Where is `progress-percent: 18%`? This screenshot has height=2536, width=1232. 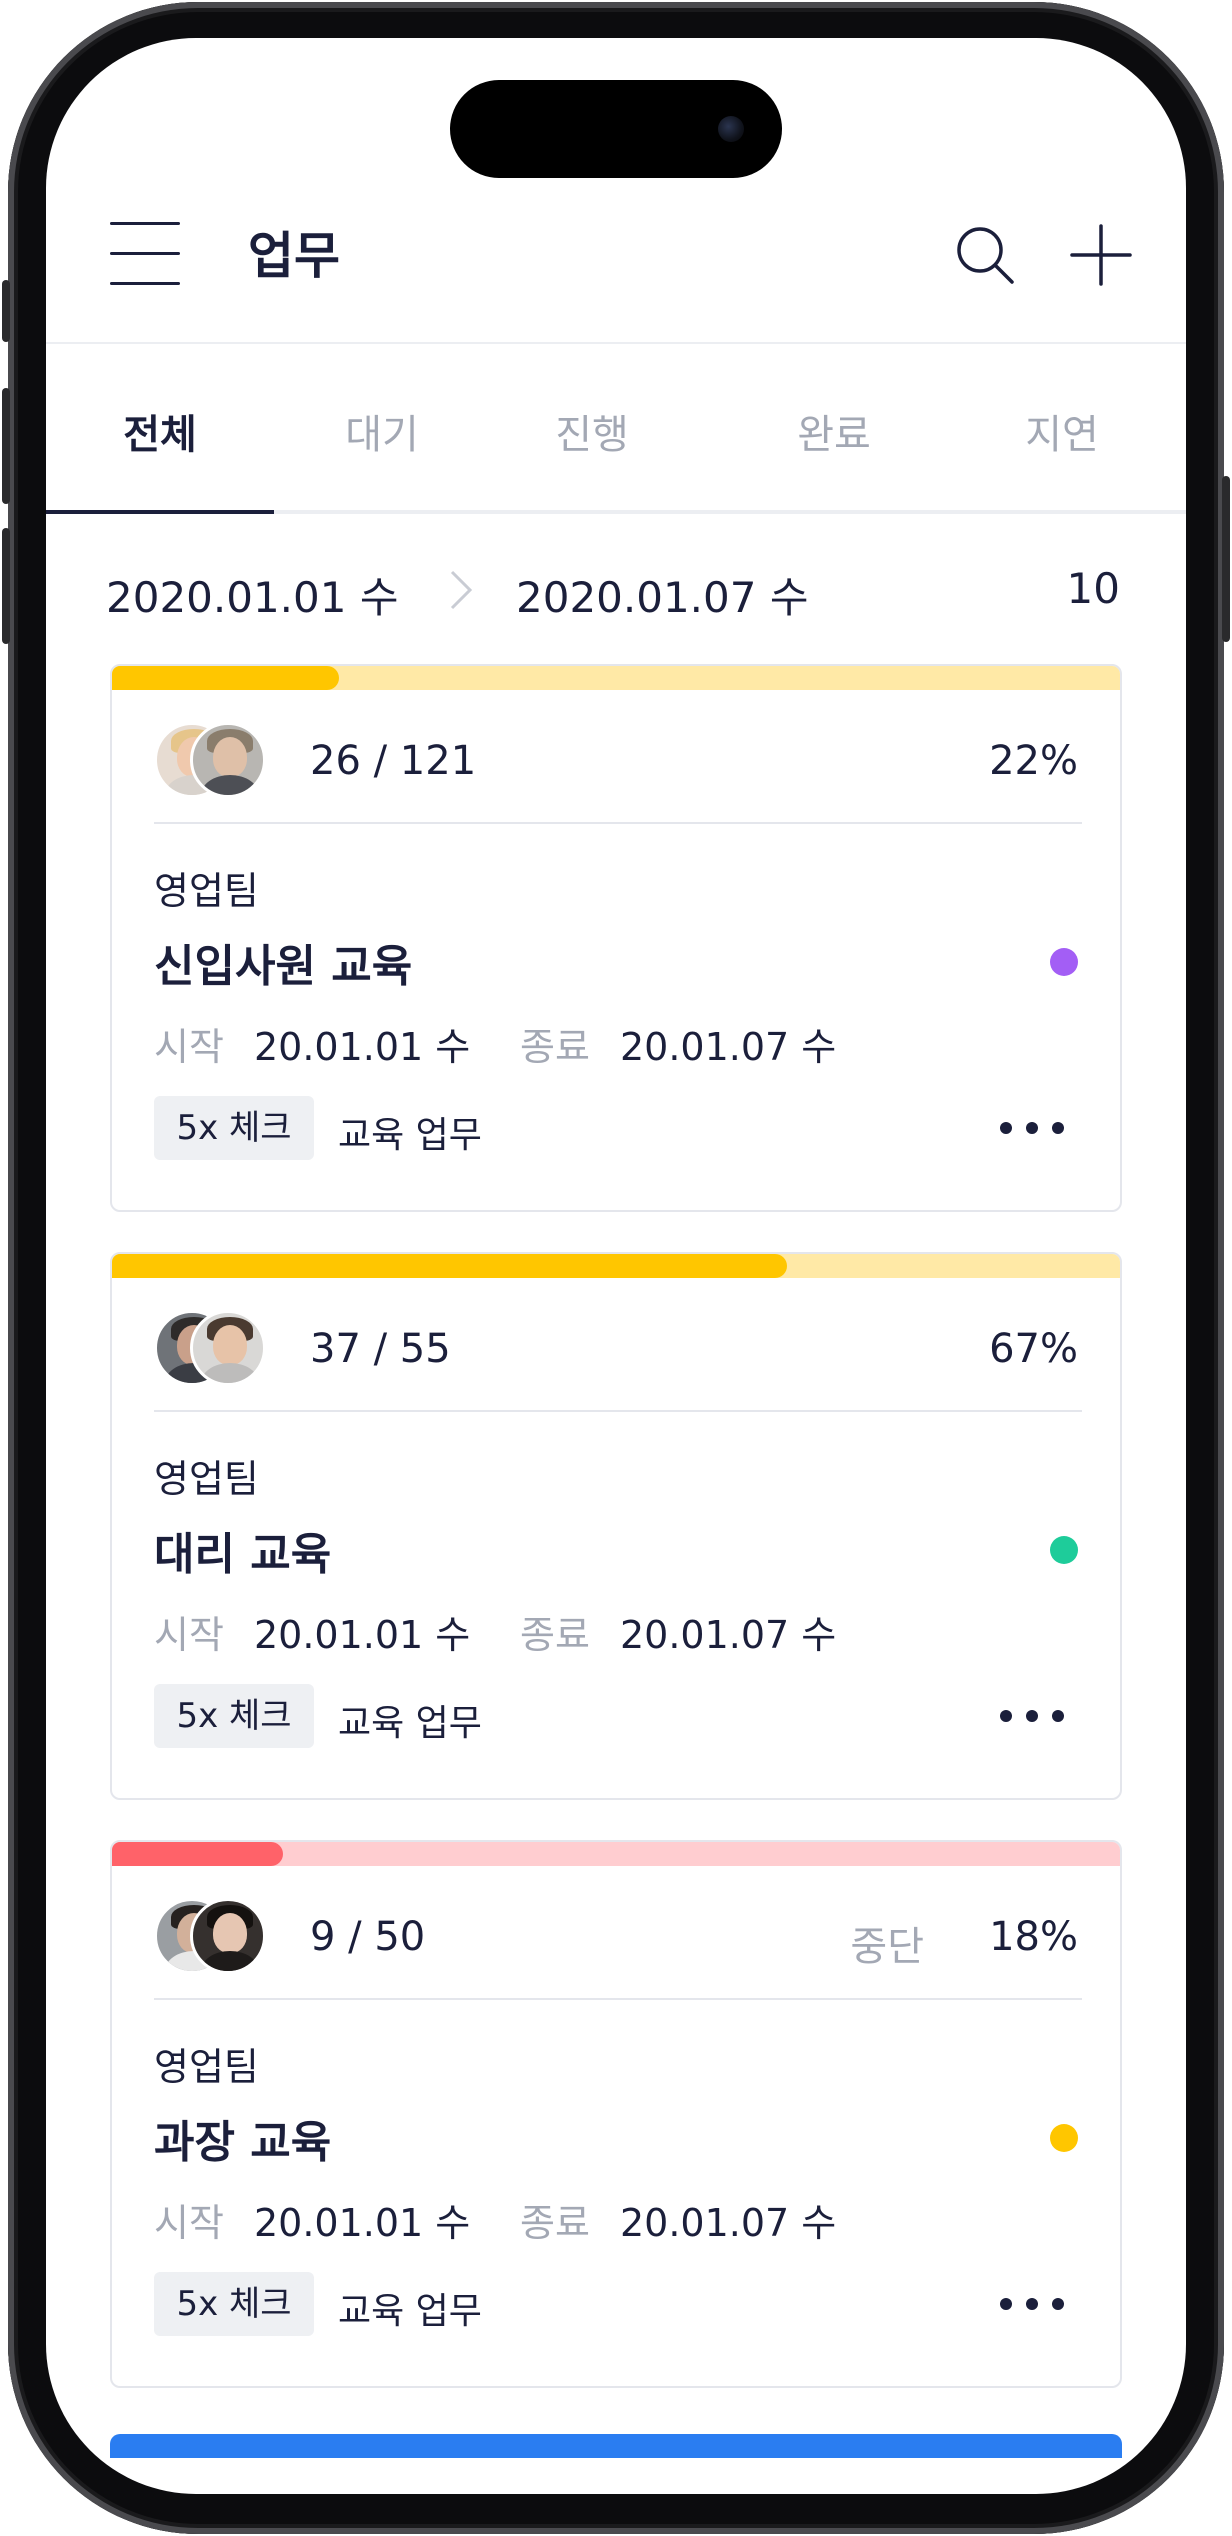
progress-percent: 18% is located at coordinates (1033, 1937).